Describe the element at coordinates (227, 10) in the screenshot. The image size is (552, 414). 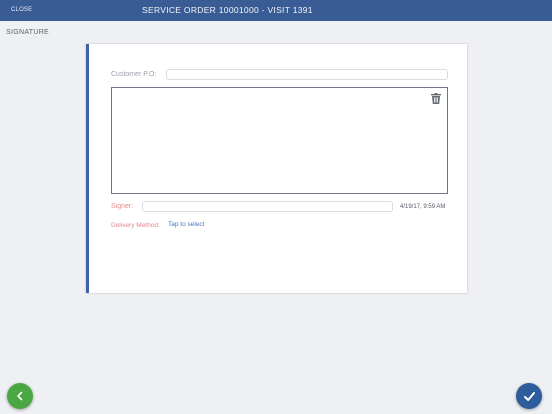
I see `page-title: SERVICE ORDER 10001000 - VISIT 1391` at that location.